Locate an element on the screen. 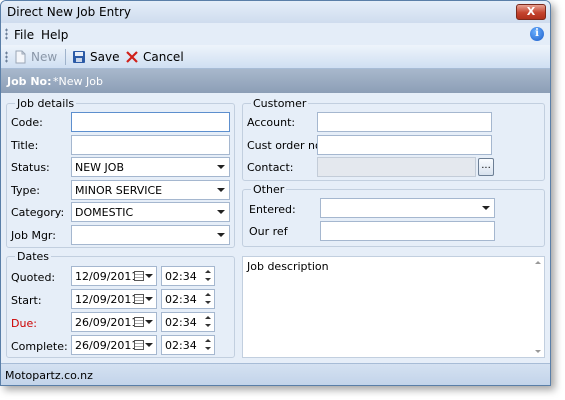 This screenshot has width=565, height=400. start-date-value: 12/09/2011 is located at coordinates (107, 299).